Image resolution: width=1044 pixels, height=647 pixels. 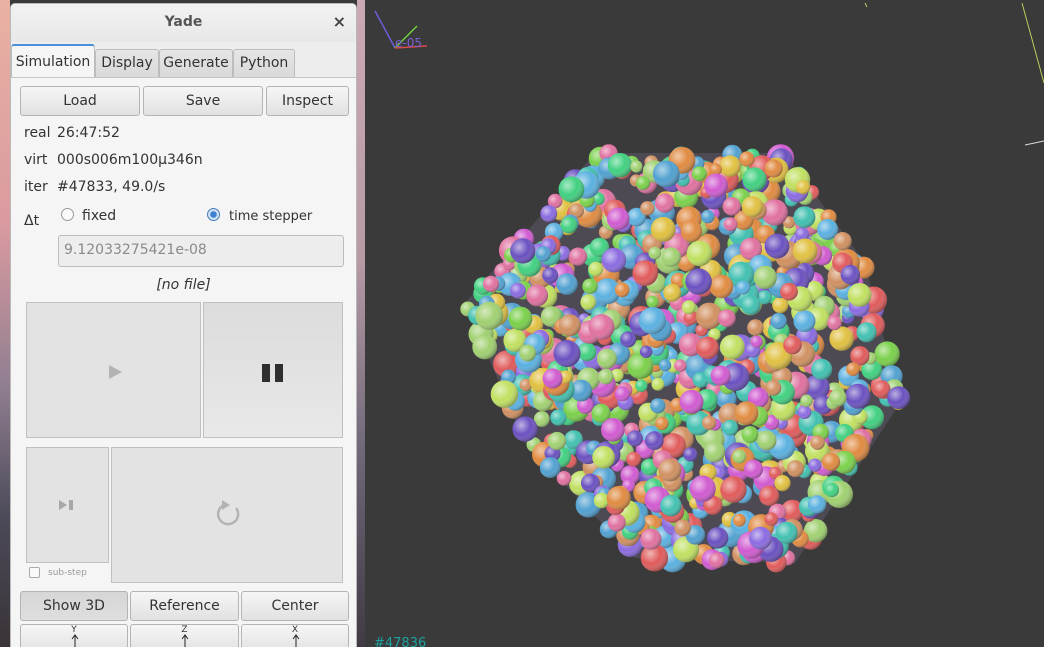 What do you see at coordinates (74, 606) in the screenshot?
I see `show-3d-button: Show 3D` at bounding box center [74, 606].